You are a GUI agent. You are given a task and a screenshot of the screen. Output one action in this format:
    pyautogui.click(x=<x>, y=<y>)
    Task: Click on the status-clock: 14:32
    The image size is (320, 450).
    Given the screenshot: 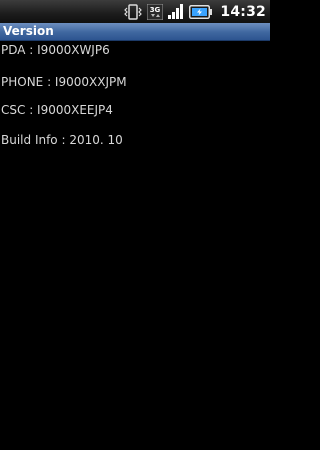 What is the action you would take?
    pyautogui.click(x=243, y=11)
    